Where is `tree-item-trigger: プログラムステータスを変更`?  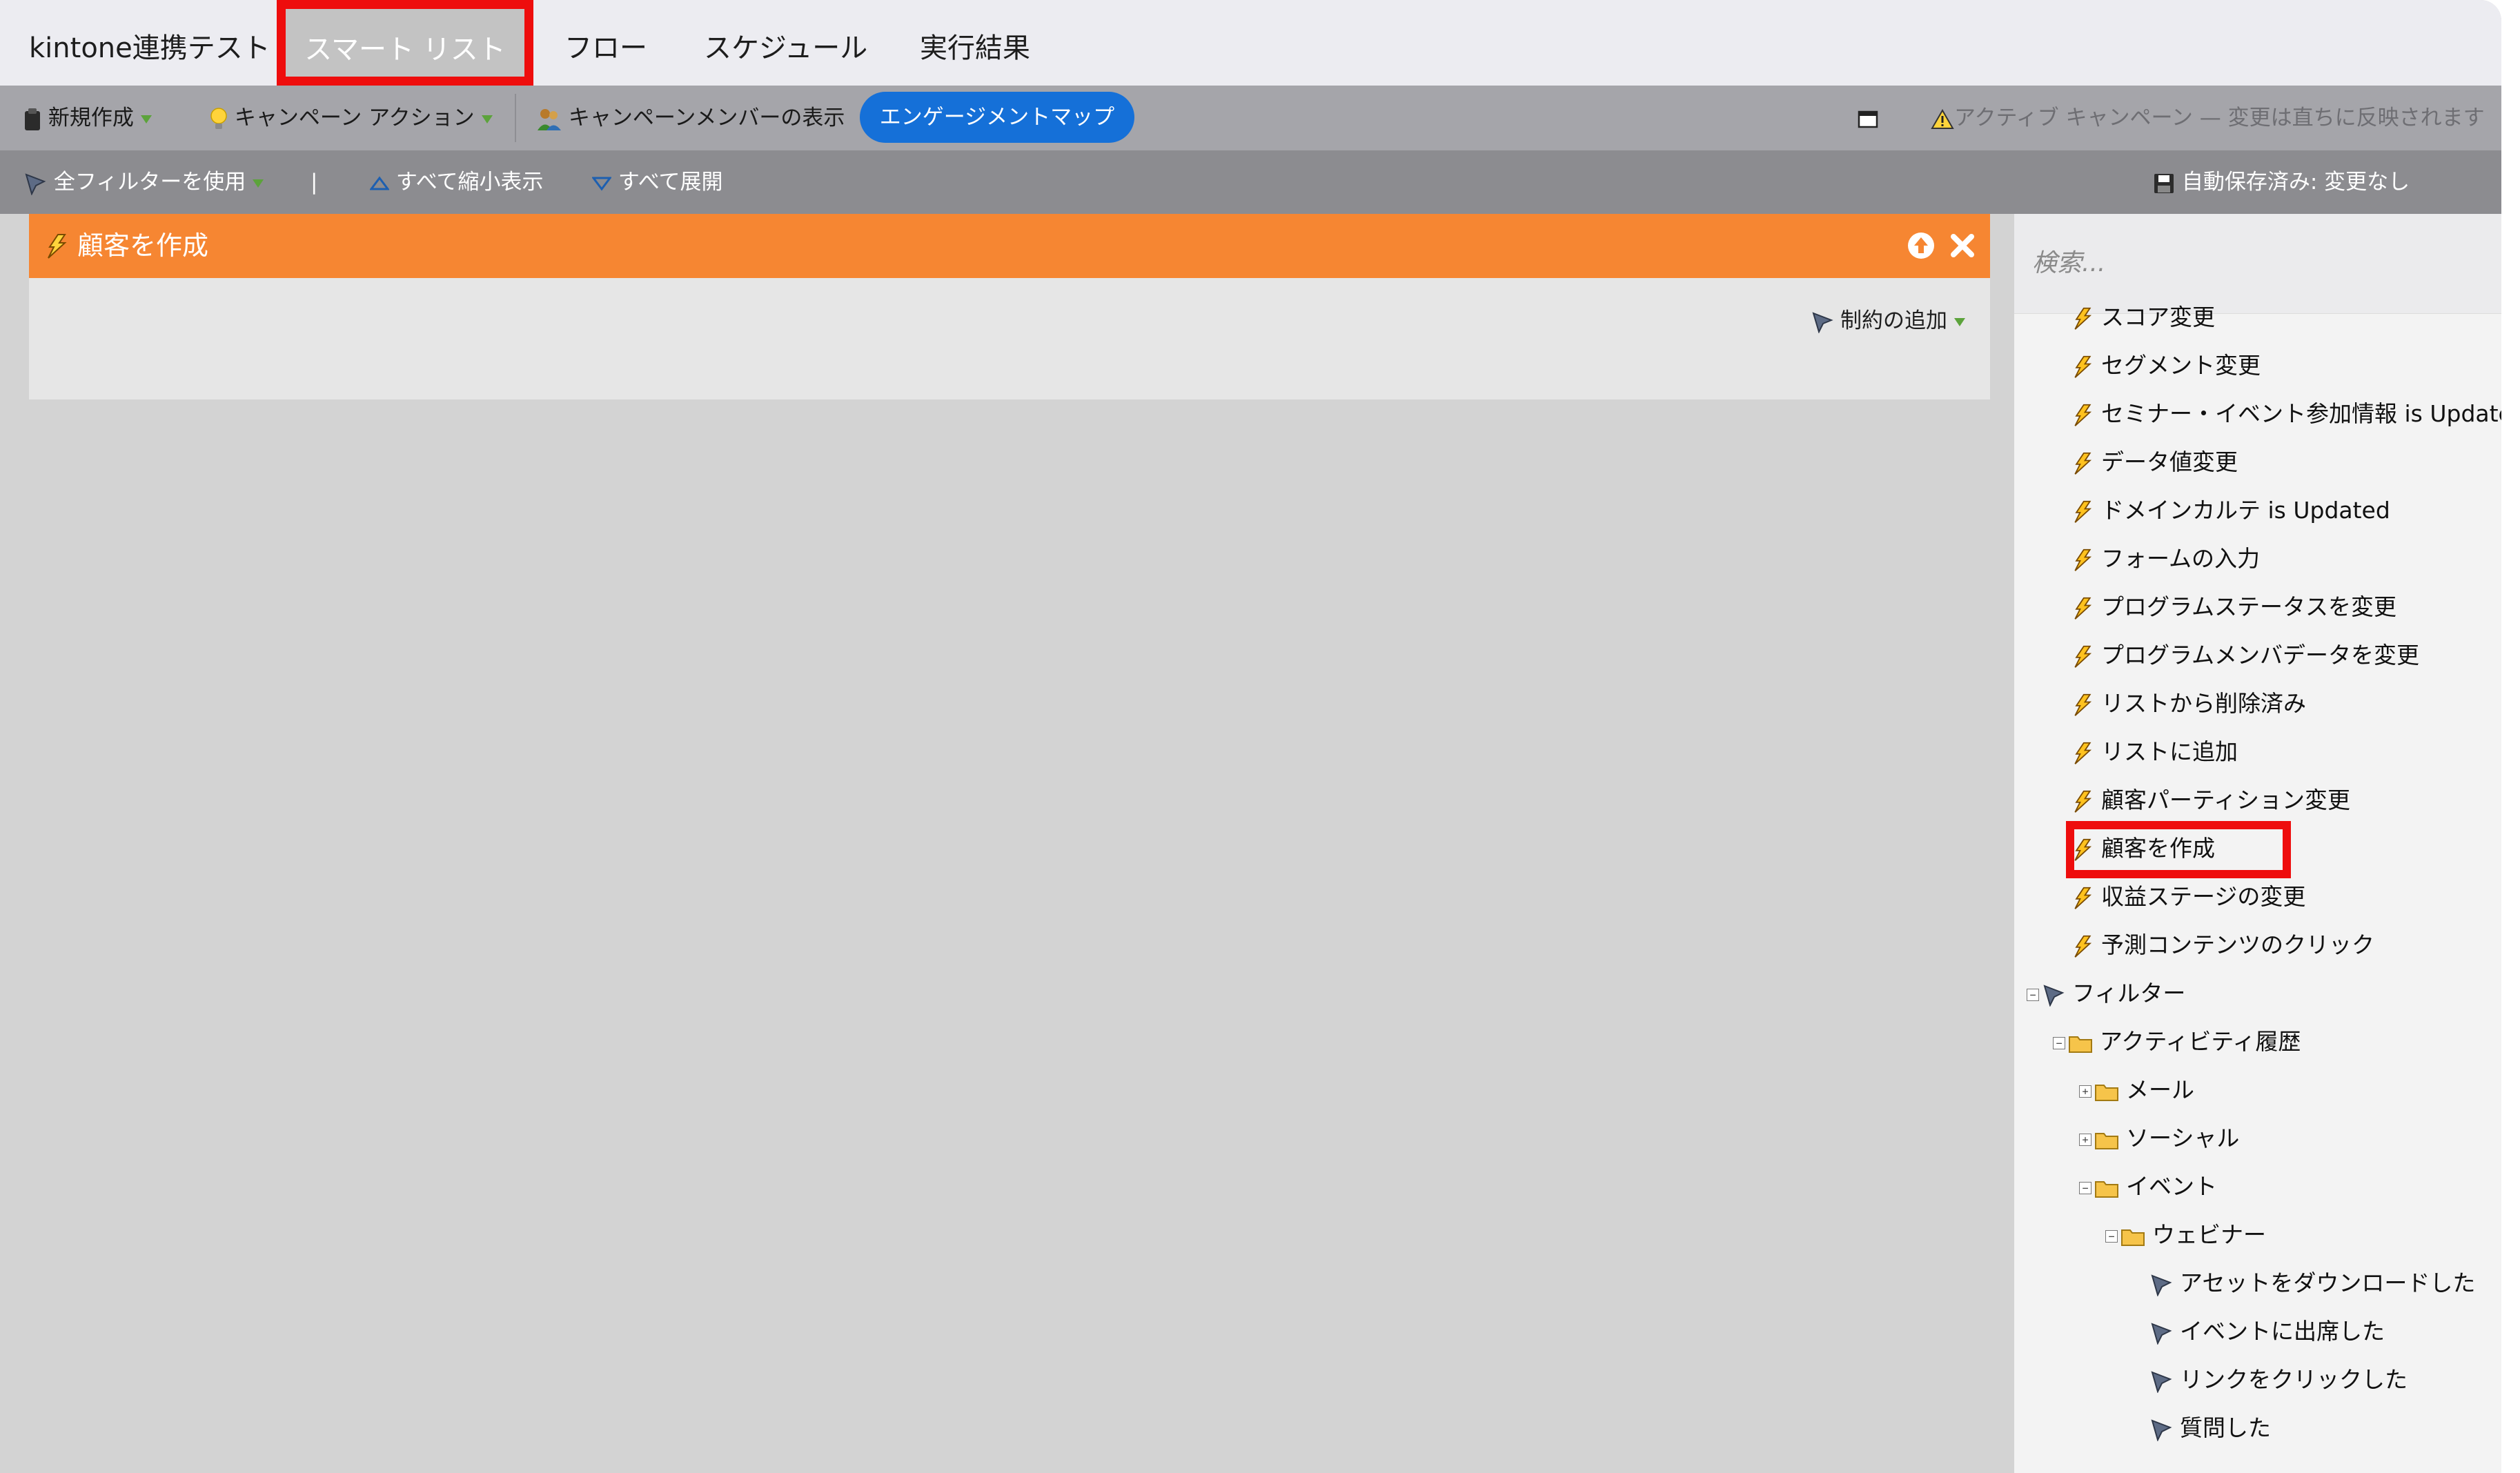
tree-item-trigger: プログラムステータスを変更 is located at coordinates (2233, 607).